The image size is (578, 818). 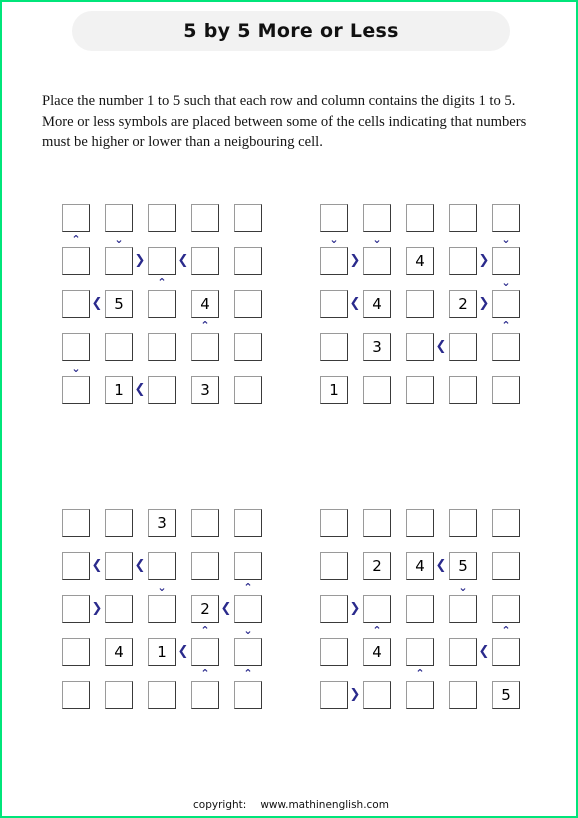 I want to click on empty-cell-r4-c2, so click(x=119, y=347).